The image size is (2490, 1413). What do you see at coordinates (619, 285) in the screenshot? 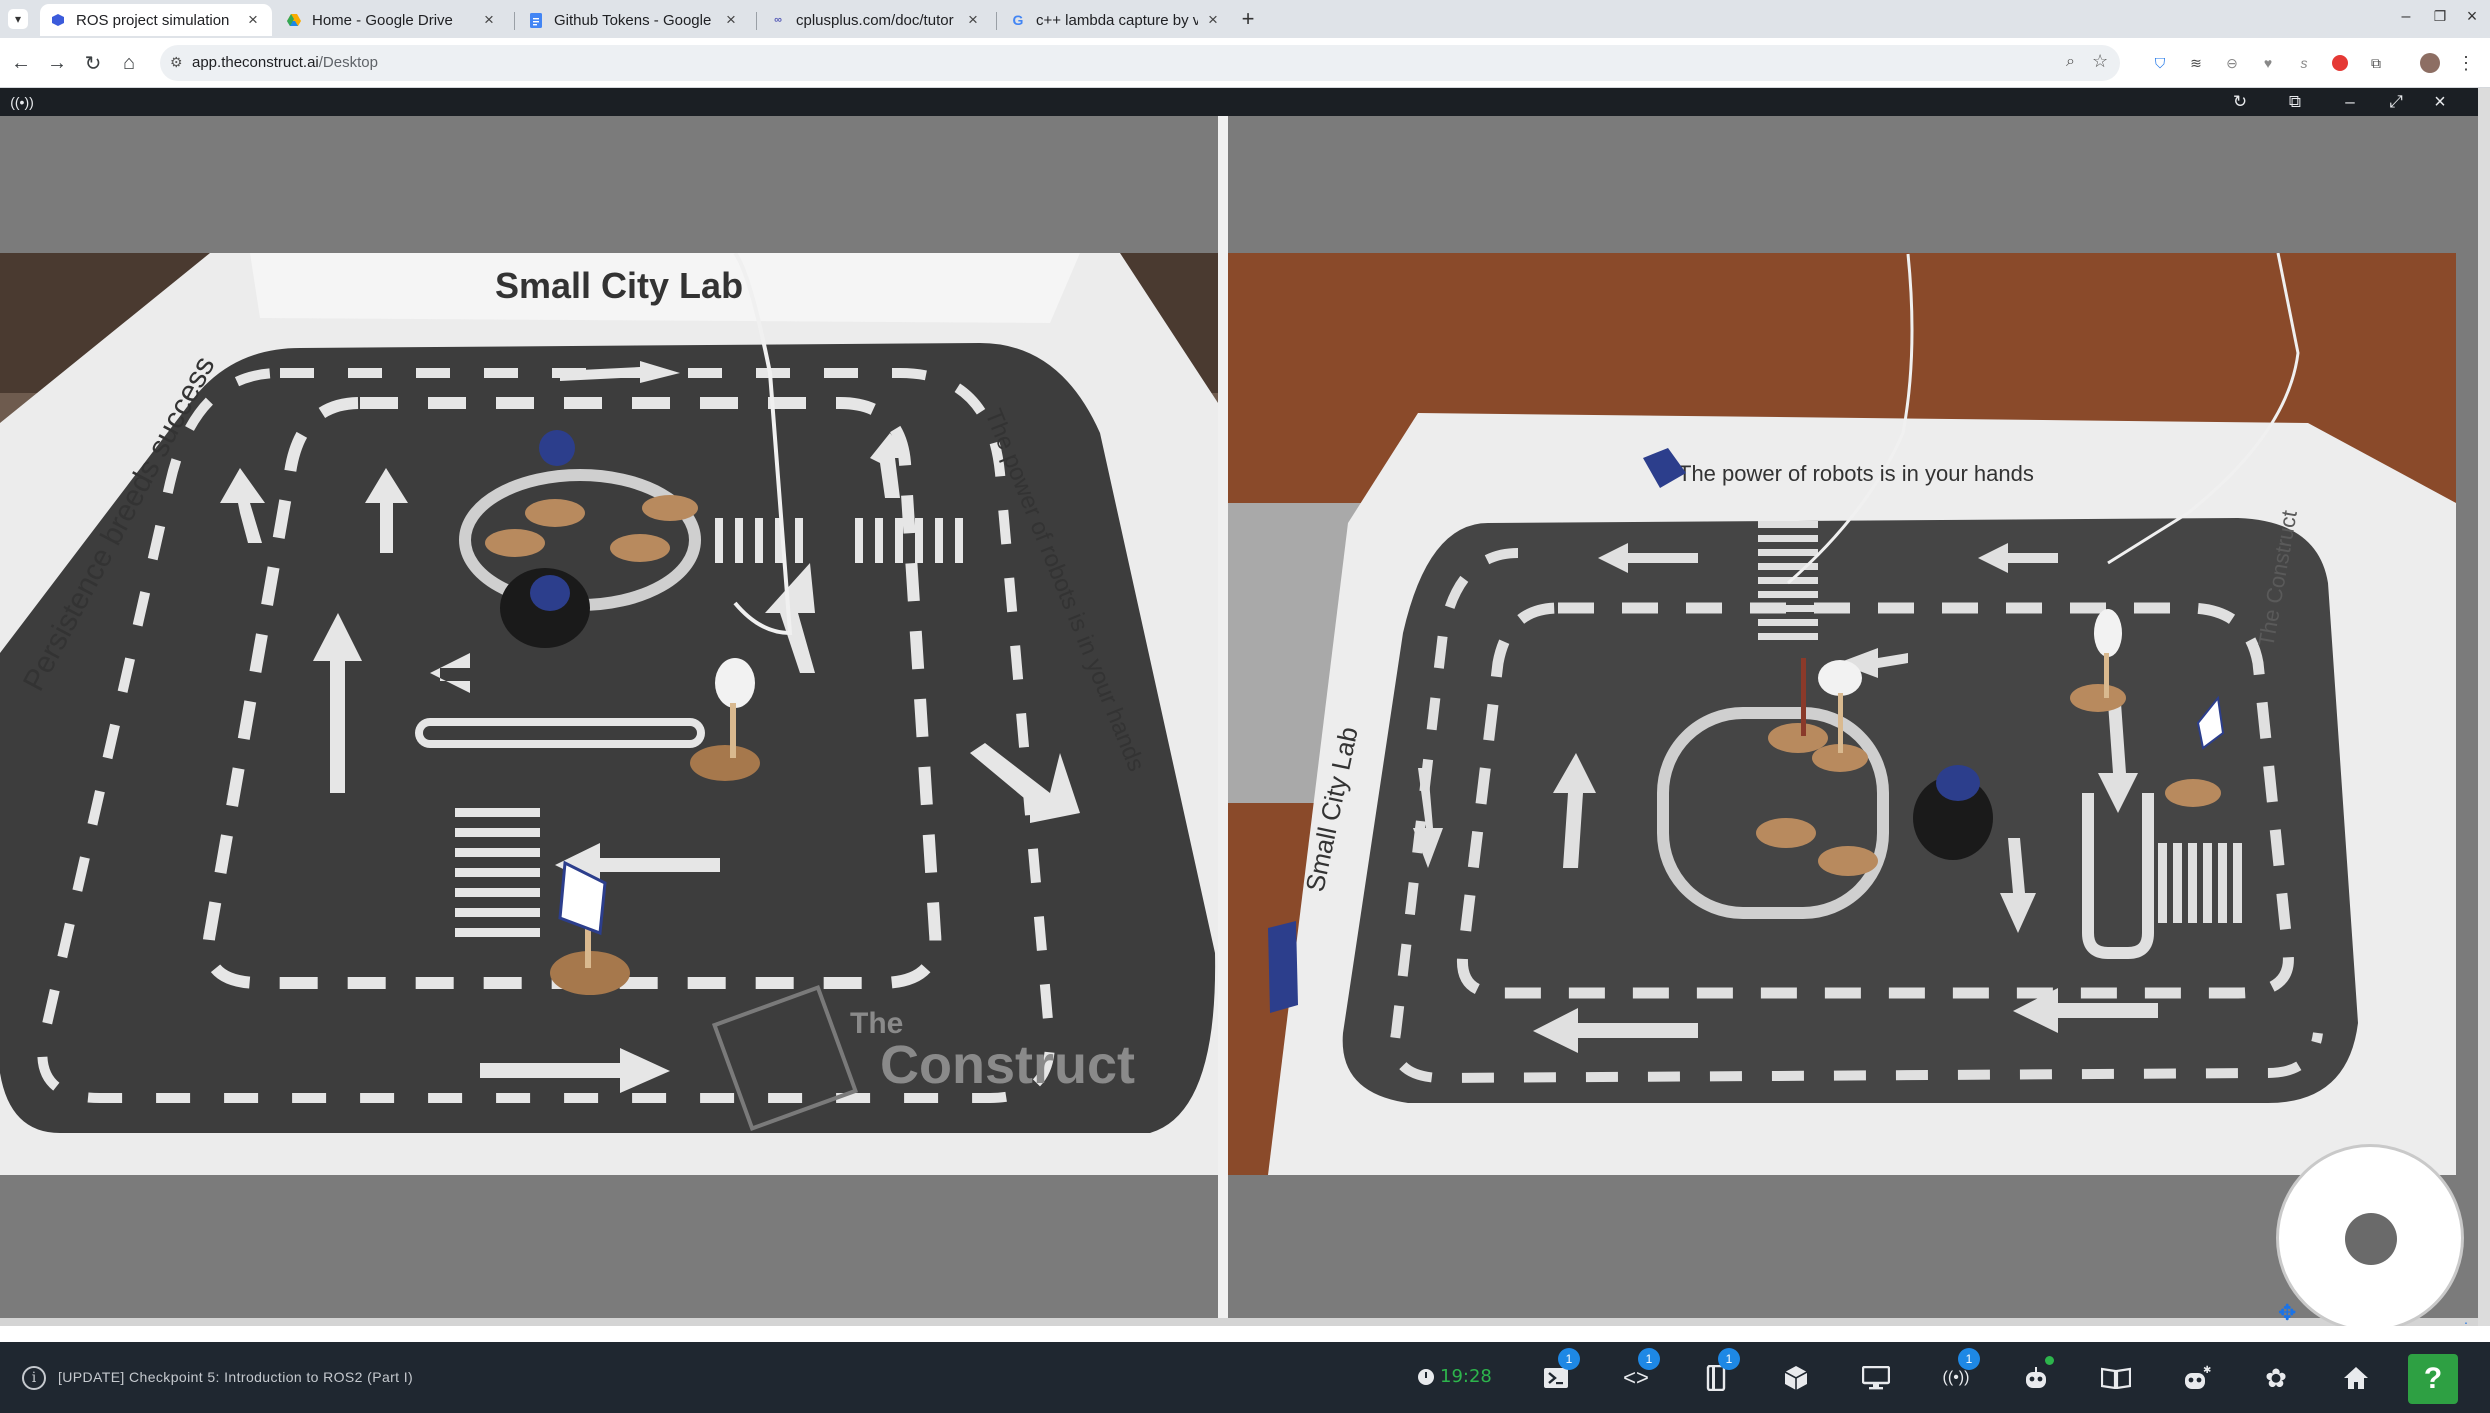
I see `left-banner-text: Small City Lab` at bounding box center [619, 285].